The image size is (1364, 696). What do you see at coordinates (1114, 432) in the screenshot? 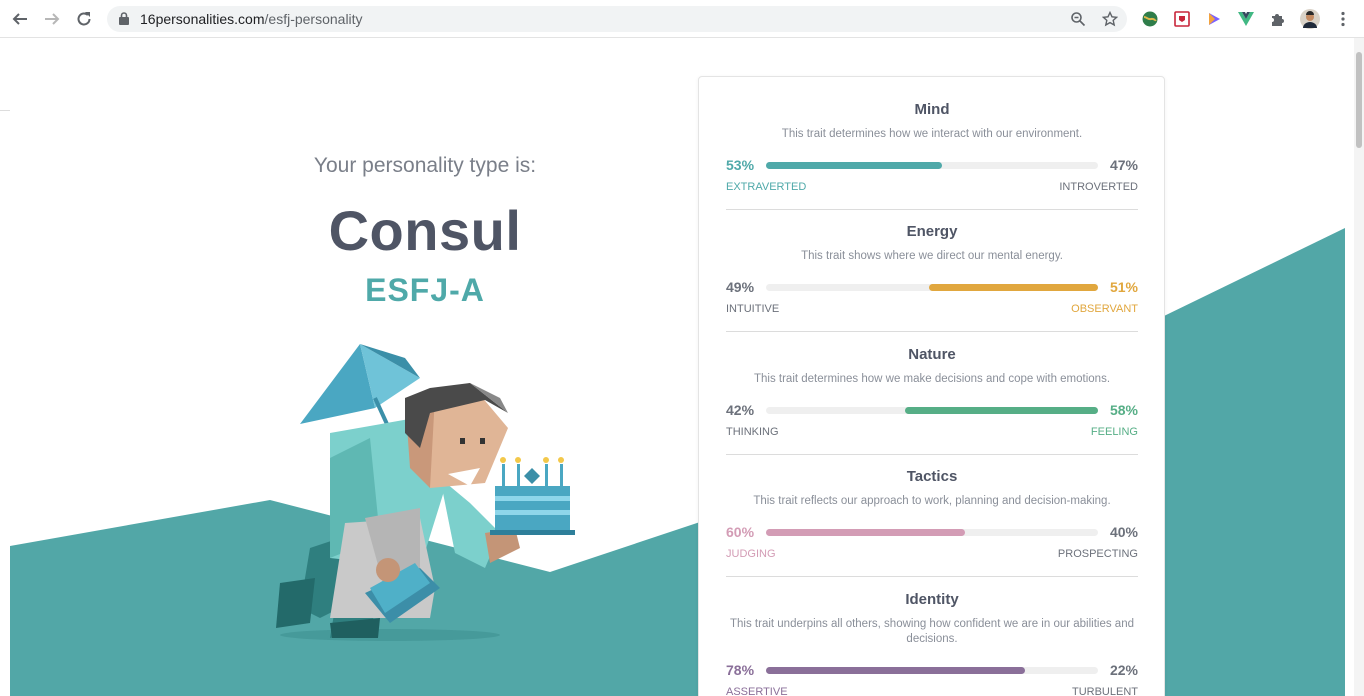
I see `trait-right-label: FEELING` at bounding box center [1114, 432].